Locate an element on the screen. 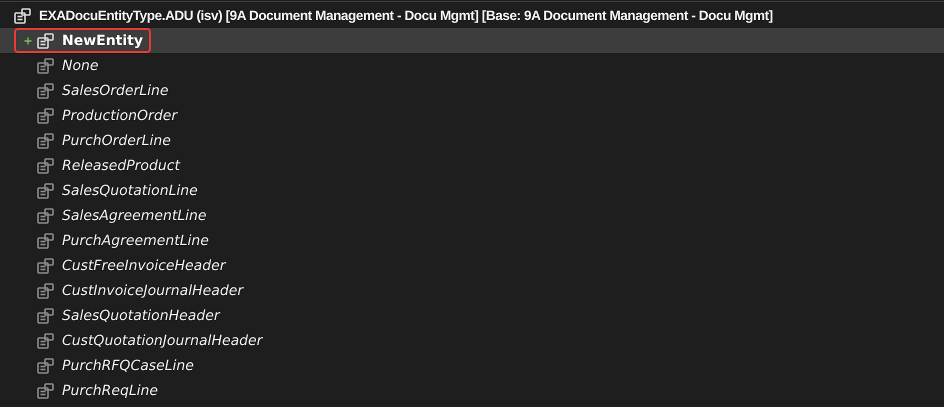 The height and width of the screenshot is (407, 944). tree-item: None is located at coordinates (472, 65).